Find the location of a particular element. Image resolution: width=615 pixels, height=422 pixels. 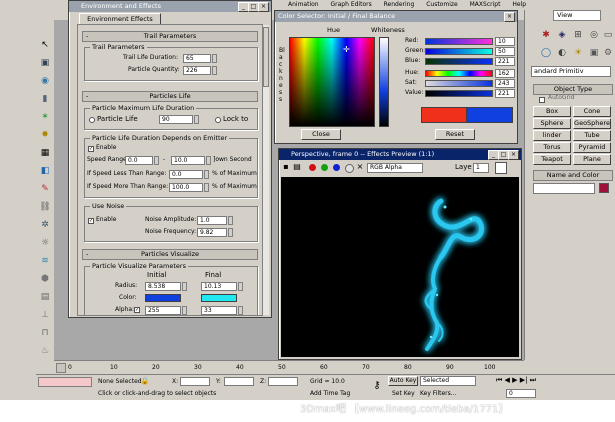

lights-icon: ☀ is located at coordinates (578, 53).